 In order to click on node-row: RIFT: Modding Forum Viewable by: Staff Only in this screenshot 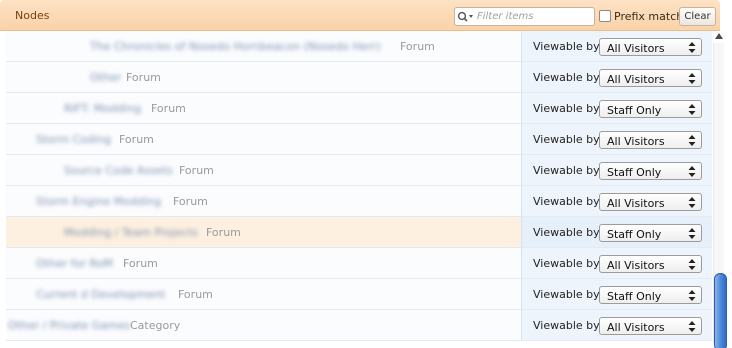, I will do `click(359, 108)`.